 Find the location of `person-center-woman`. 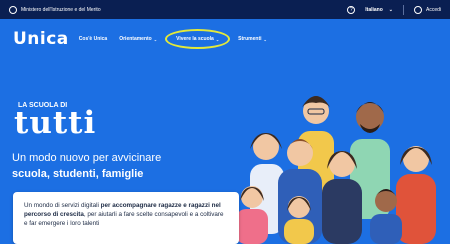

person-center-woman is located at coordinates (342, 197).